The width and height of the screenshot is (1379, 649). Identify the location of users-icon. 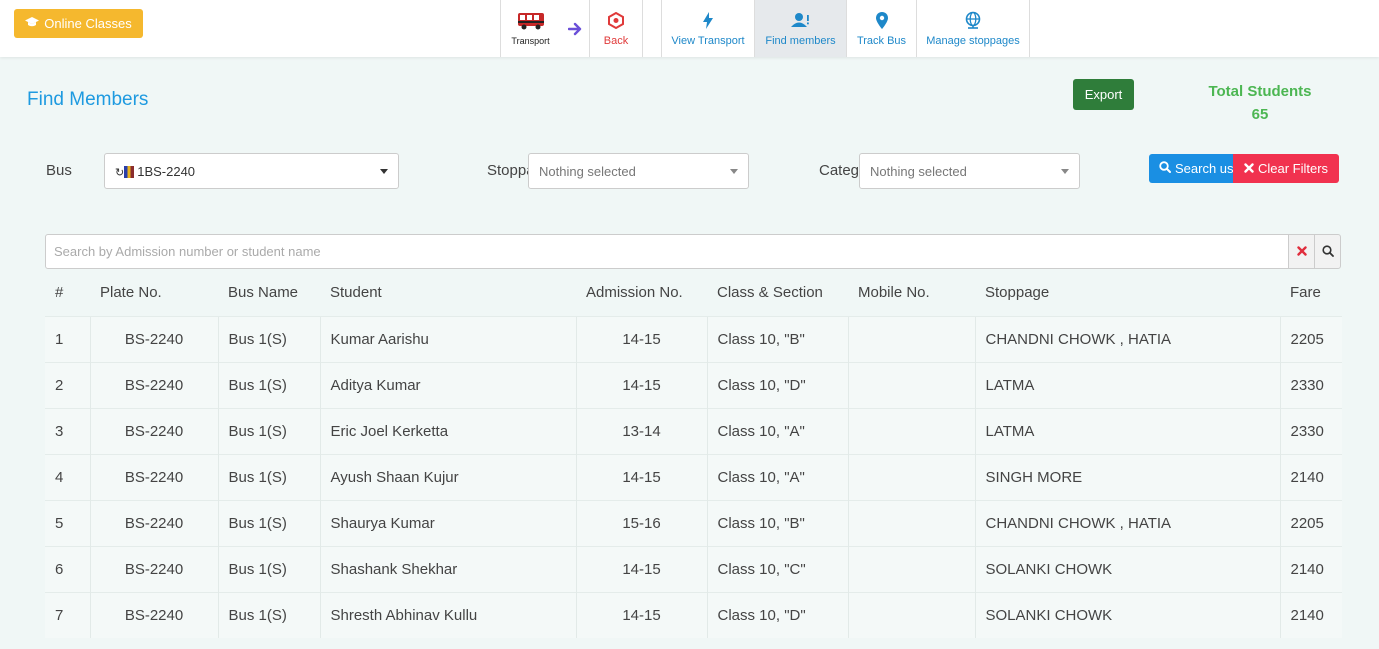
(800, 20).